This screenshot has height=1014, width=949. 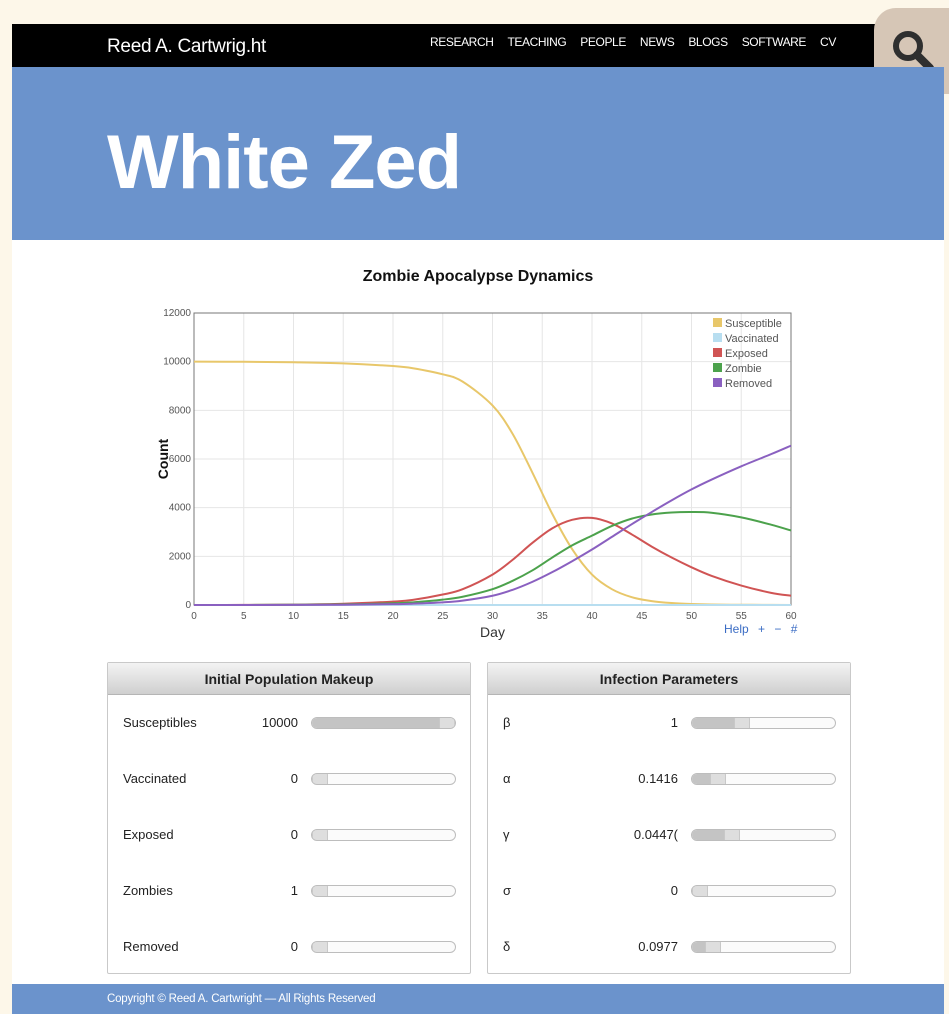 What do you see at coordinates (746, 354) in the screenshot?
I see `legend-label-exposed: Exposed` at bounding box center [746, 354].